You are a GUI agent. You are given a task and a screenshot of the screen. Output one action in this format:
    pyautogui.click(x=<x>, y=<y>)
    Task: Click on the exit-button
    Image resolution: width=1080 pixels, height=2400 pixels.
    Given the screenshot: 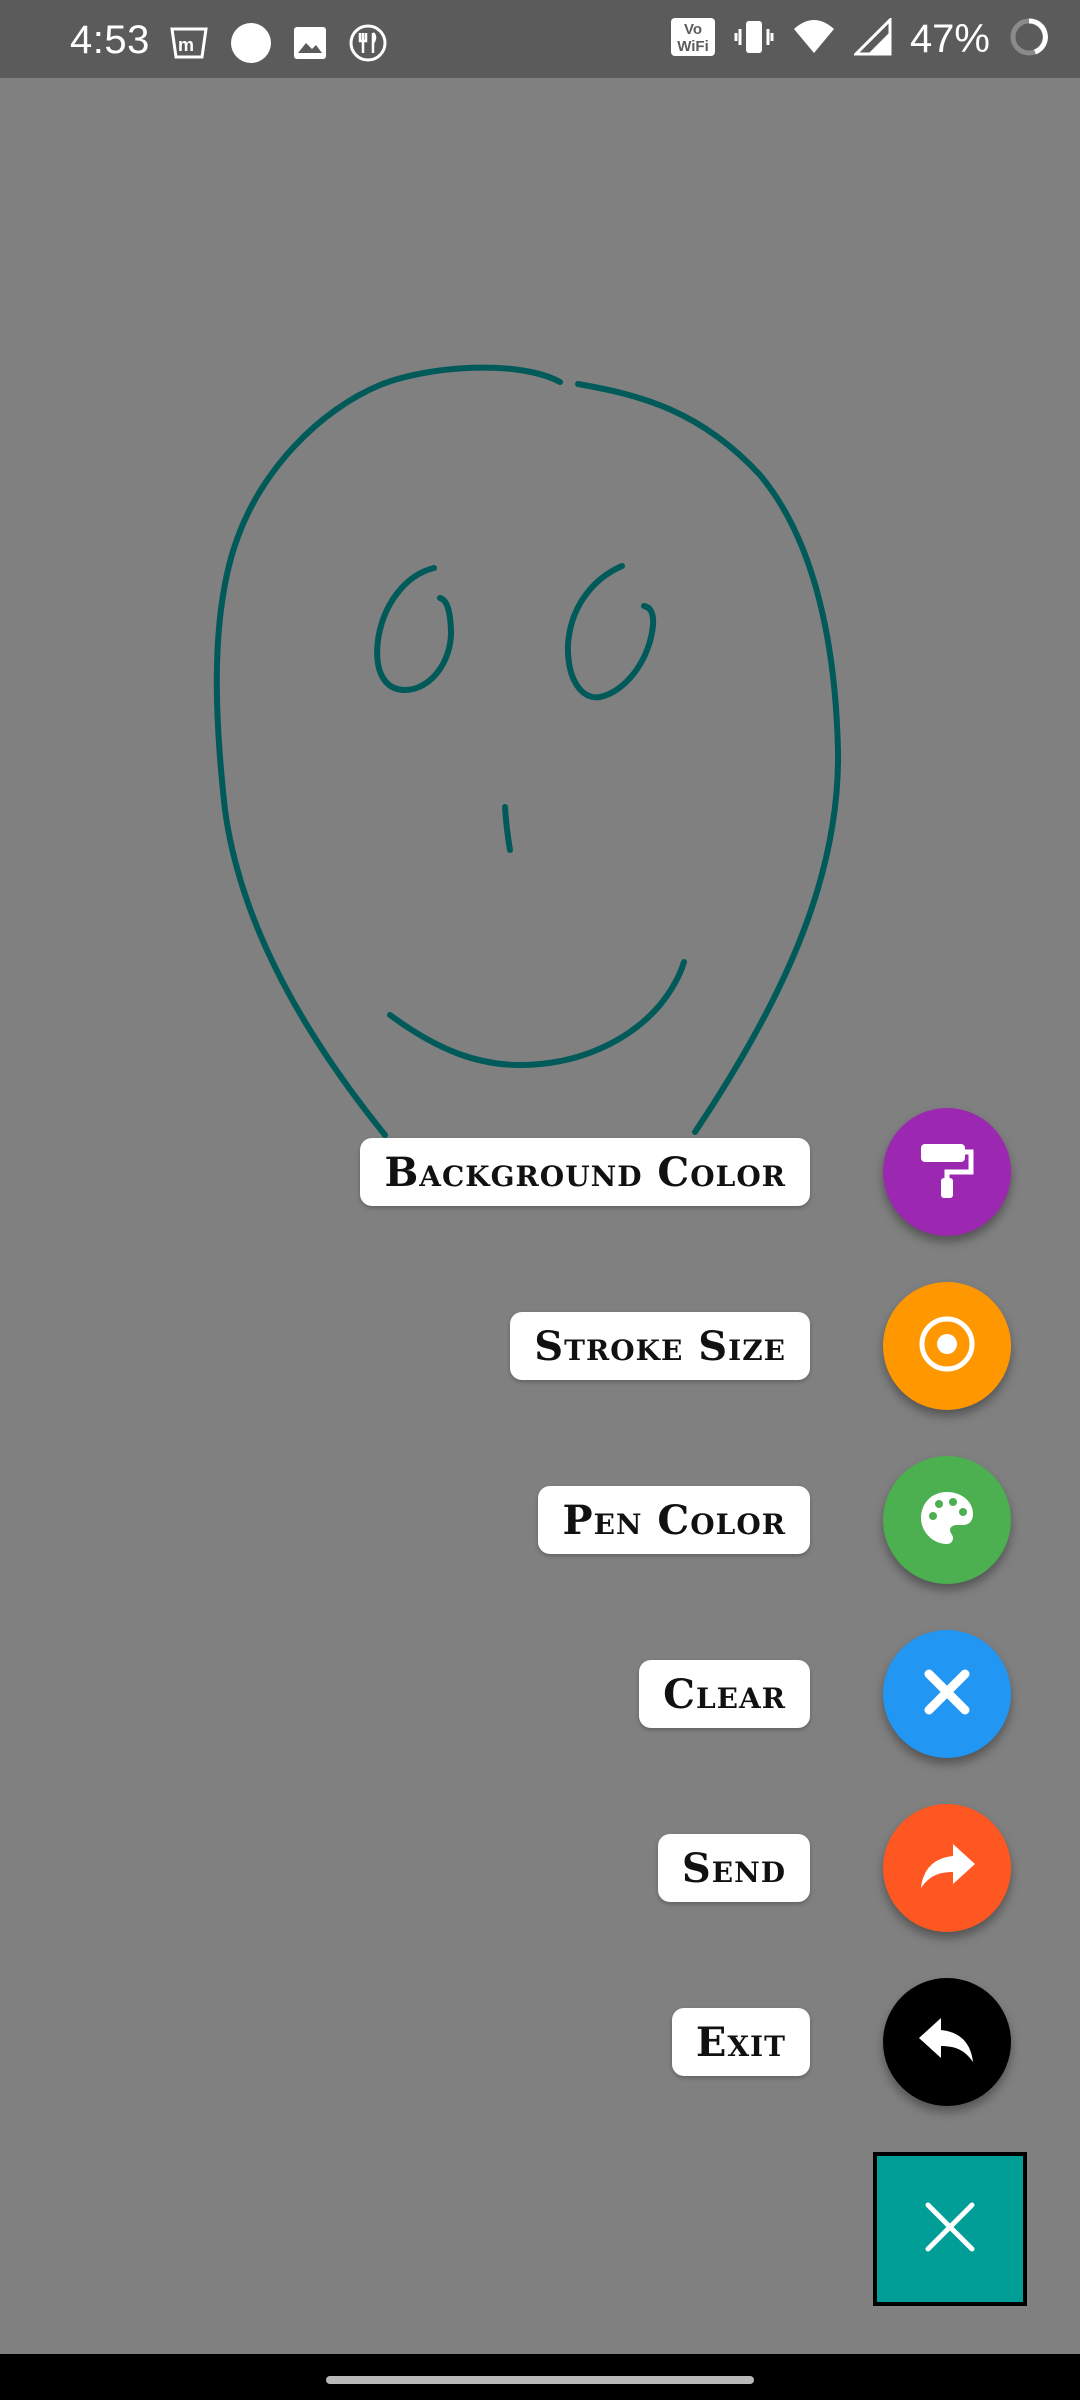 What is the action you would take?
    pyautogui.click(x=947, y=2042)
    